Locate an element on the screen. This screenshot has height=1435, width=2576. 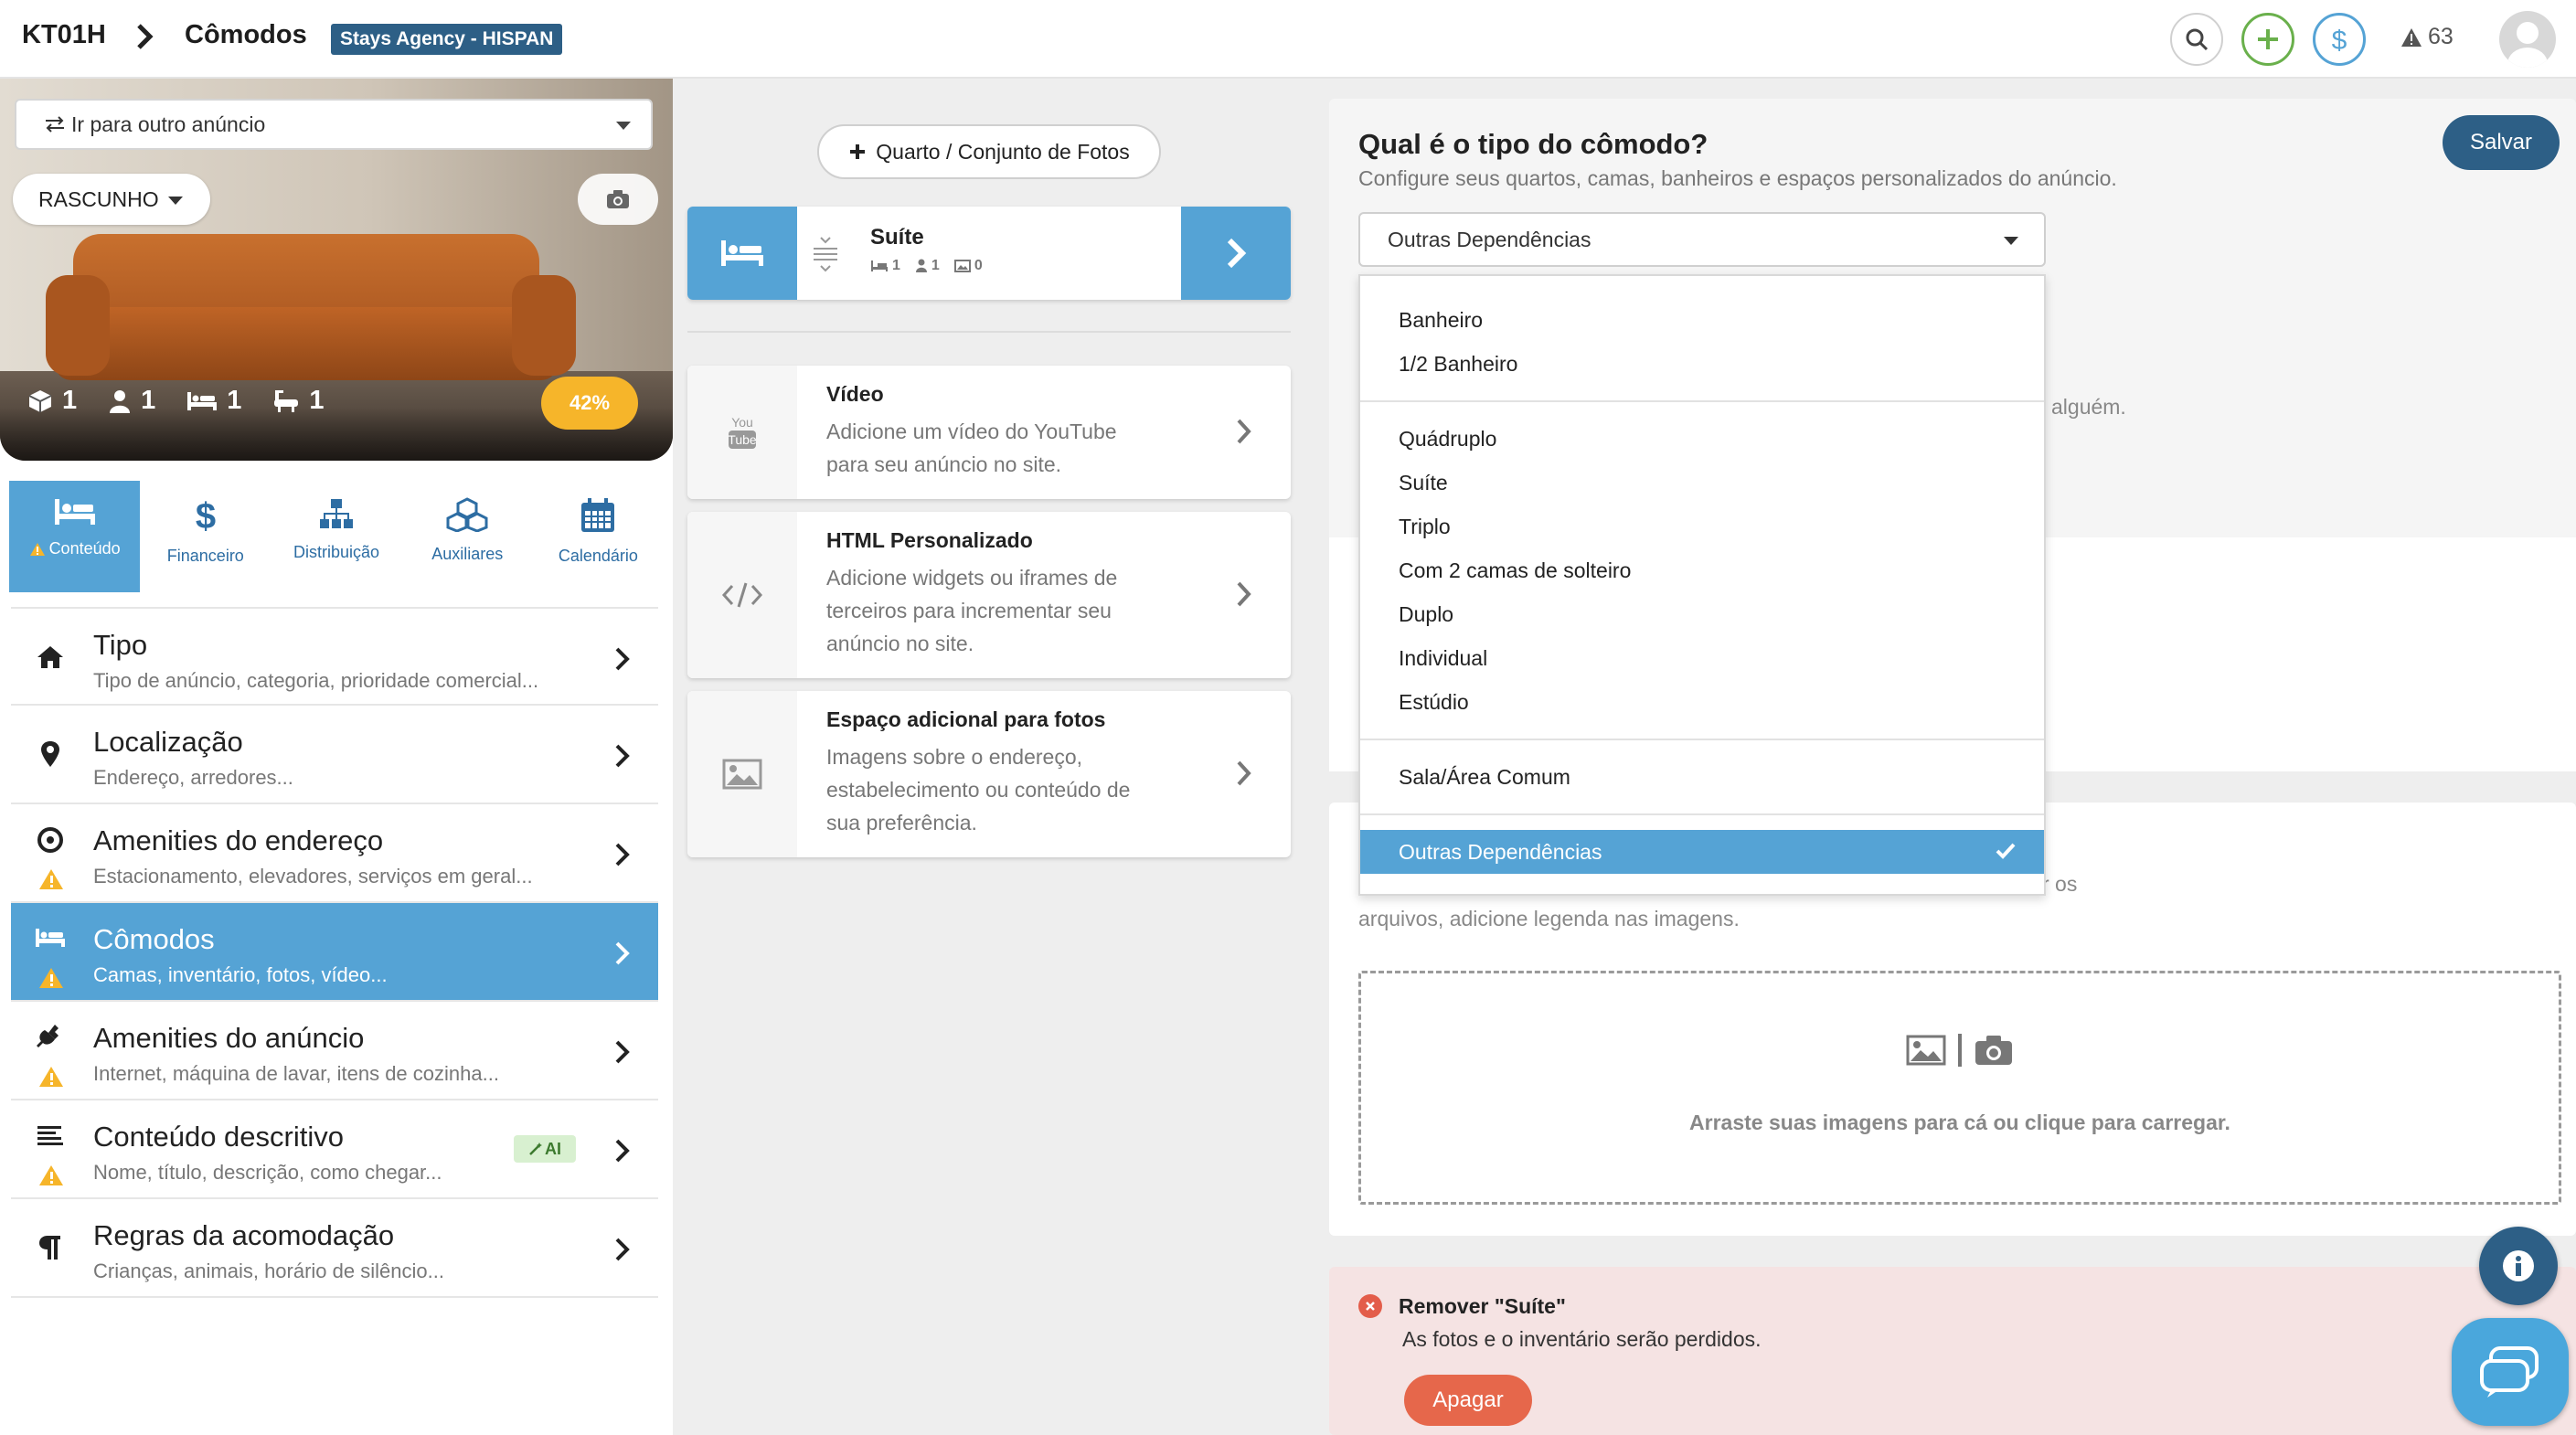
dropdown-group-bathrooms: Banheiro 1/2 Banheiro is located at coordinates (1702, 339).